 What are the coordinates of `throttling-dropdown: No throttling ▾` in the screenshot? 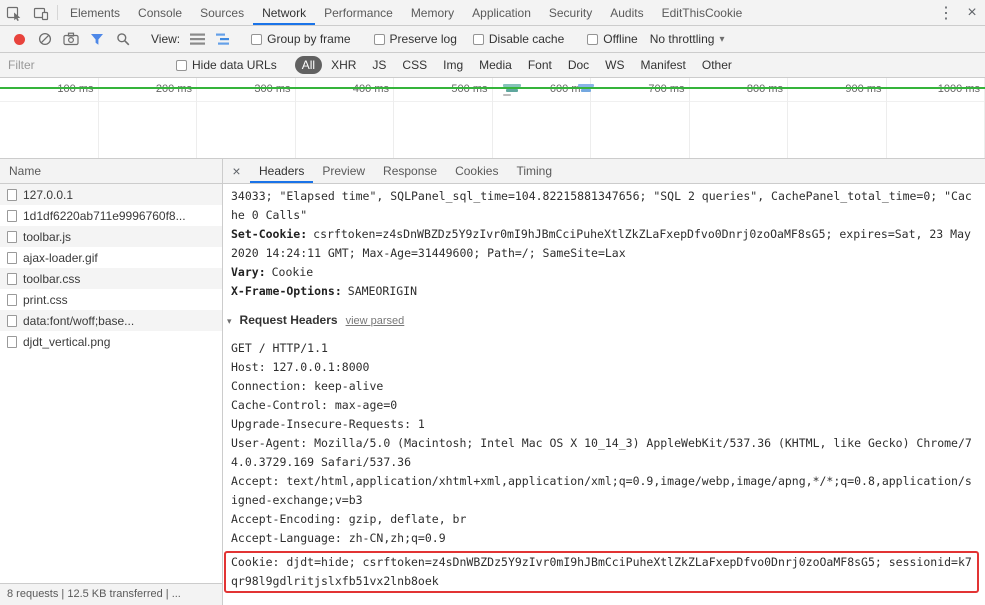 It's located at (687, 39).